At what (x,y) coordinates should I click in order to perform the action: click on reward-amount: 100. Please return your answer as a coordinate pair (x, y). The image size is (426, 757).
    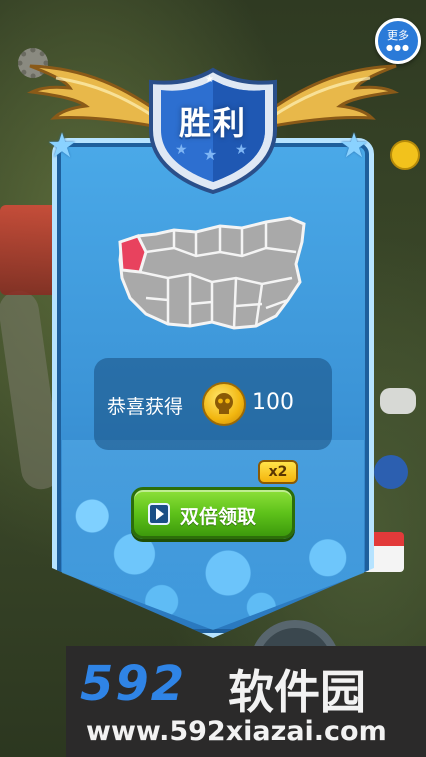
    Looking at the image, I should click on (273, 402).